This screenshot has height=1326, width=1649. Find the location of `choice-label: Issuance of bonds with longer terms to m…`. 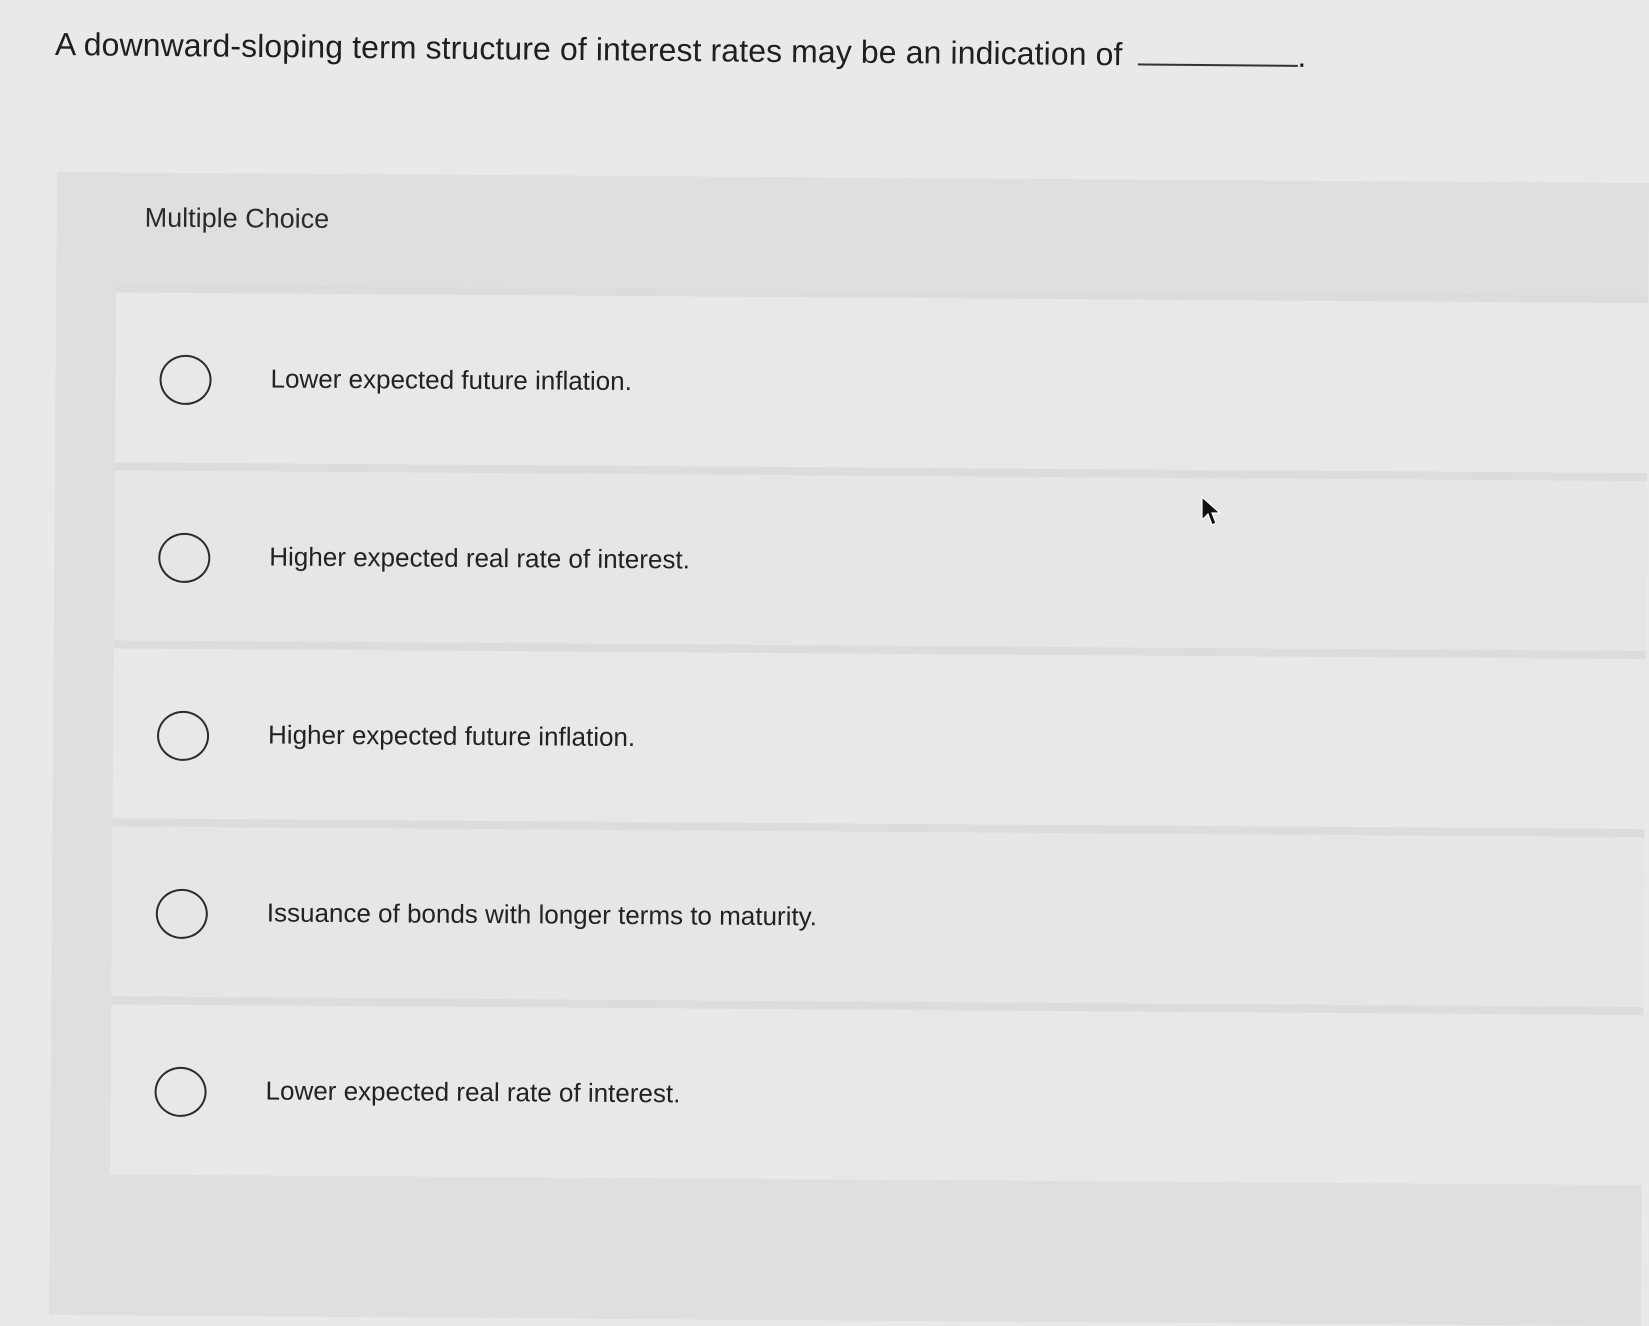

choice-label: Issuance of bonds with longer terms to m… is located at coordinates (542, 914).